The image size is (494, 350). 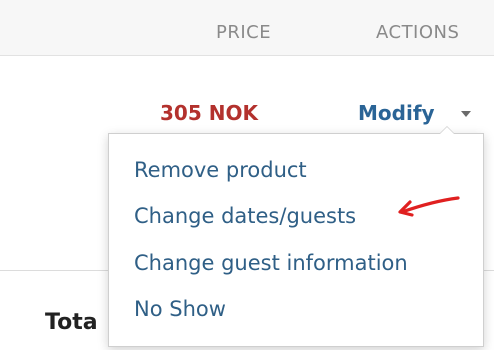 I want to click on menu-item-no-show: No Show, so click(x=180, y=309).